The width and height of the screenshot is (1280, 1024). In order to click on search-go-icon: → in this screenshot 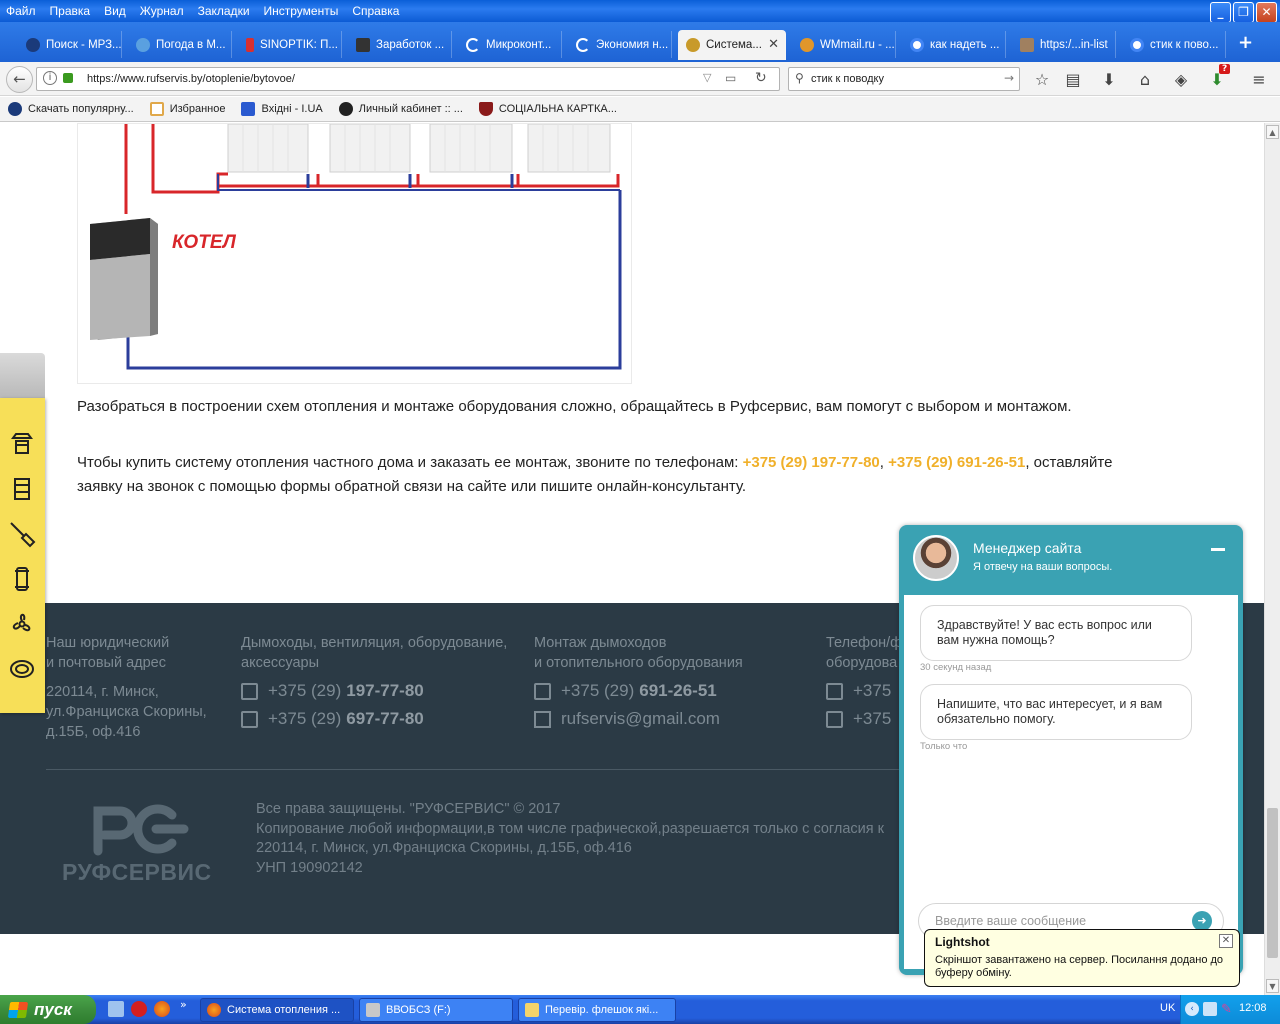, I will do `click(1009, 78)`.